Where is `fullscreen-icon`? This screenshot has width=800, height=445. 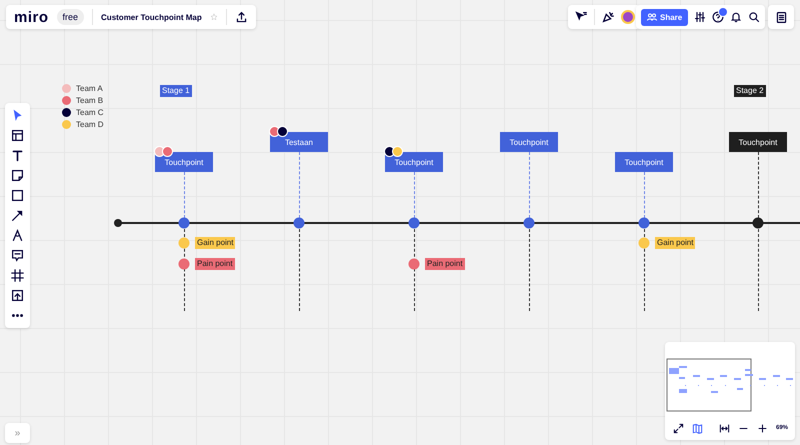
fullscreen-icon is located at coordinates (678, 428).